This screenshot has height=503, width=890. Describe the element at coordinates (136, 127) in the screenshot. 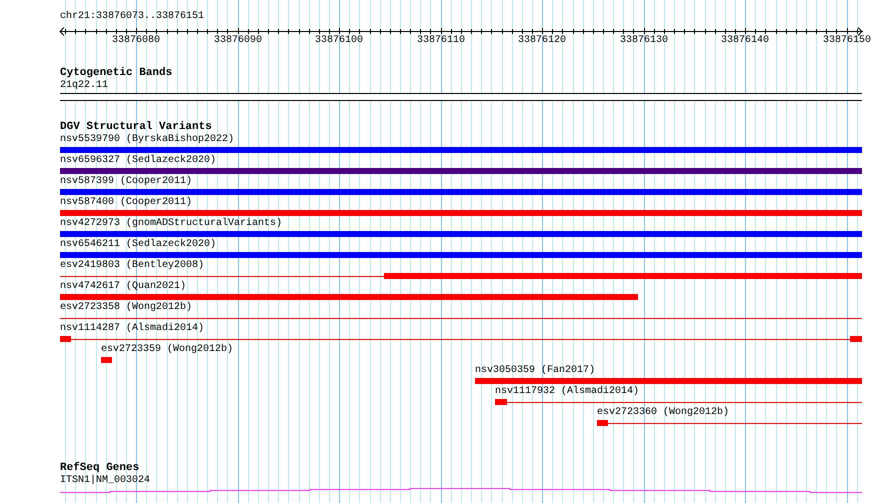

I see `track-title: DGV Structural Variants` at that location.